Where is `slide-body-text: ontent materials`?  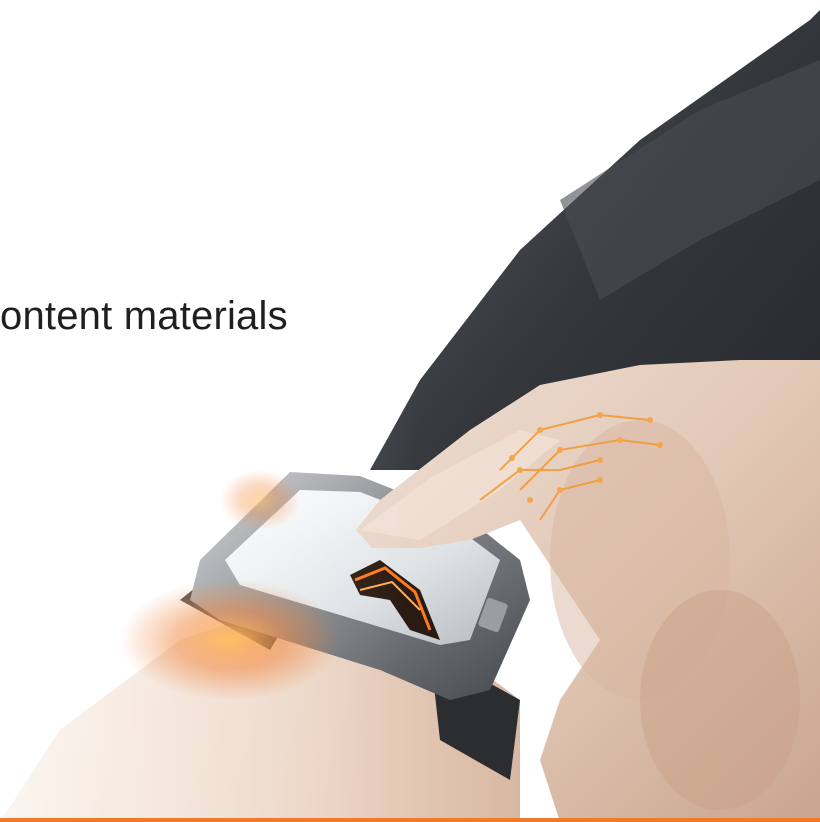 slide-body-text: ontent materials is located at coordinates (144, 316).